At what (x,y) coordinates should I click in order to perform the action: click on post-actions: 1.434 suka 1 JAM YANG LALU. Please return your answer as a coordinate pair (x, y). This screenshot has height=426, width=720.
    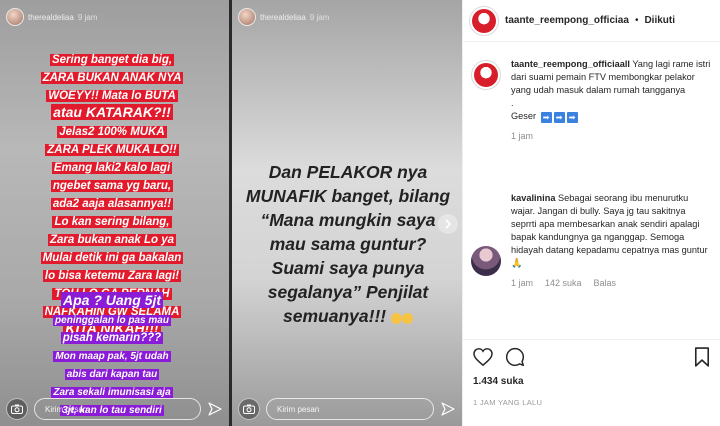
    Looking at the image, I should click on (591, 373).